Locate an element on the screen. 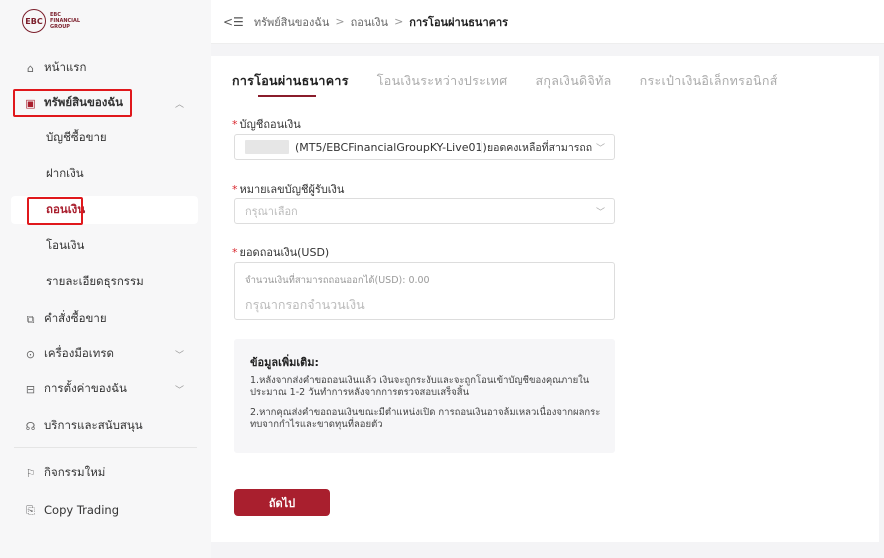  account-value: (MT5/EBCFinancialGroupKY-Live01) is located at coordinates (391, 147).